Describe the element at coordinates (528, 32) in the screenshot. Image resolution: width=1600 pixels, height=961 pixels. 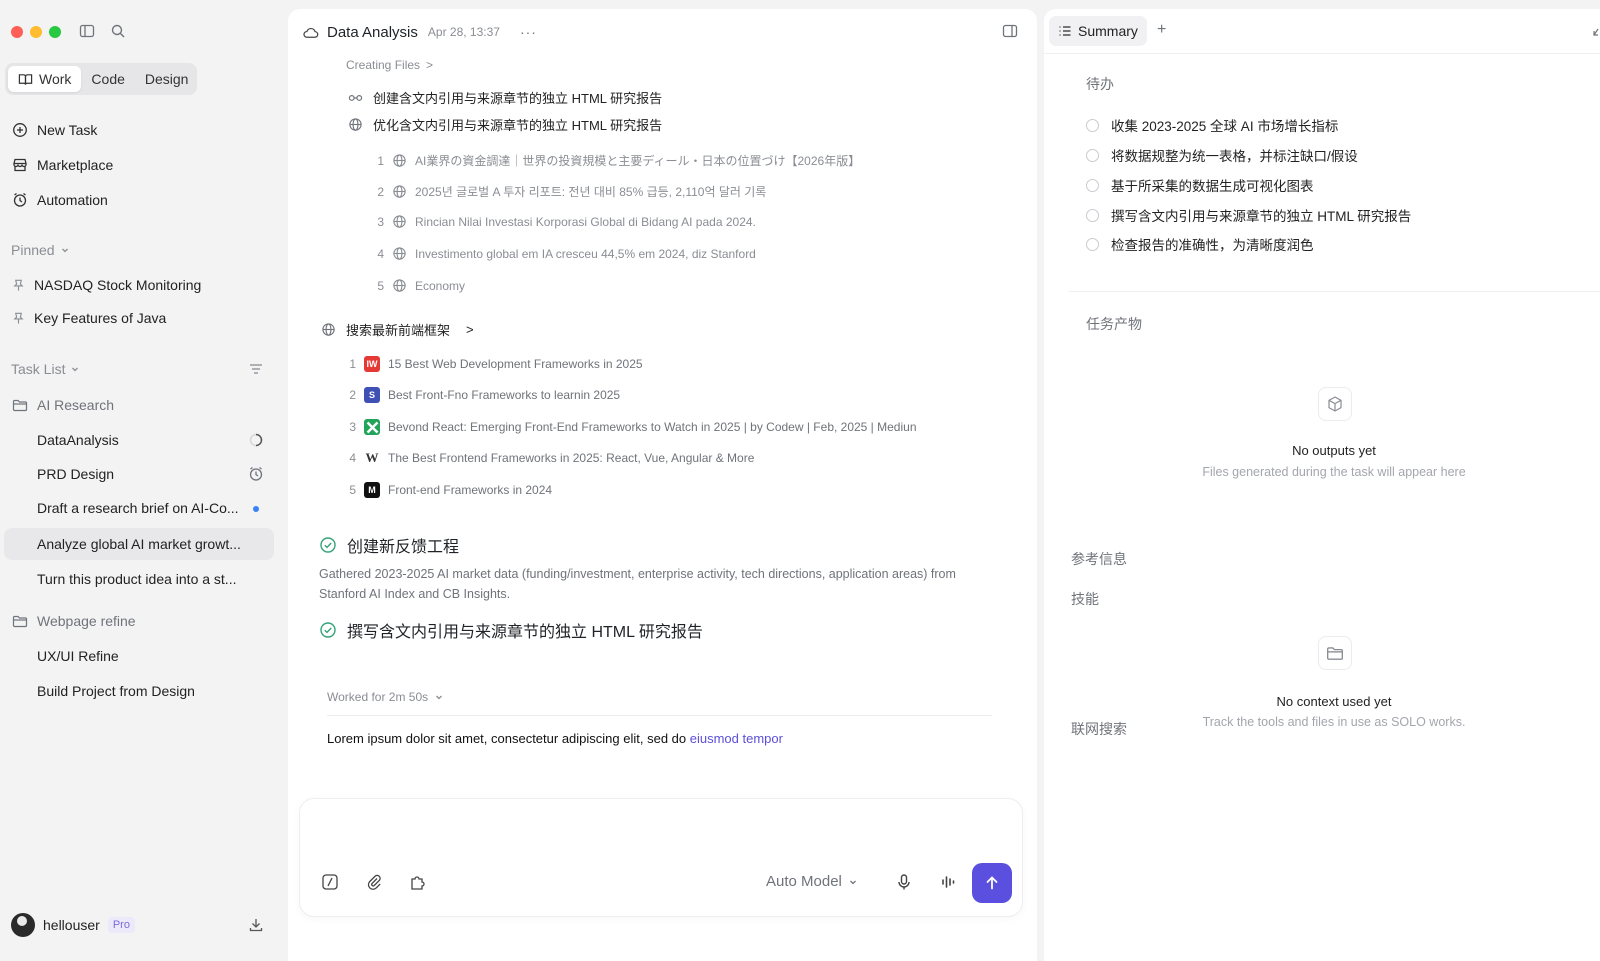
I see `more-options-button: ···` at that location.